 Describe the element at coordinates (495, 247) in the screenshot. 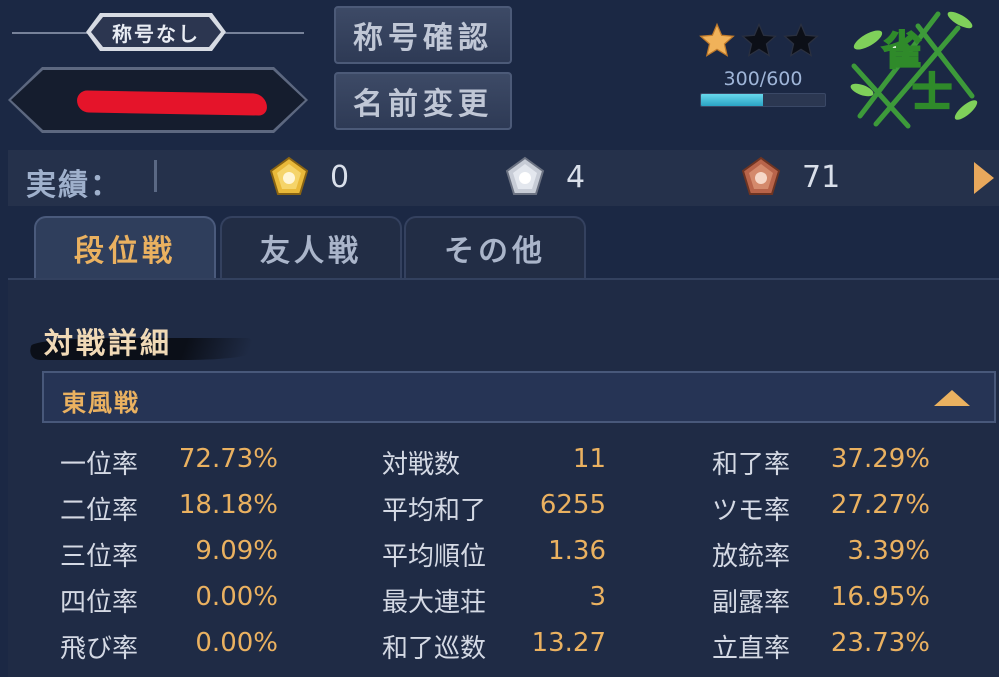

I see `tab-other: その他` at that location.